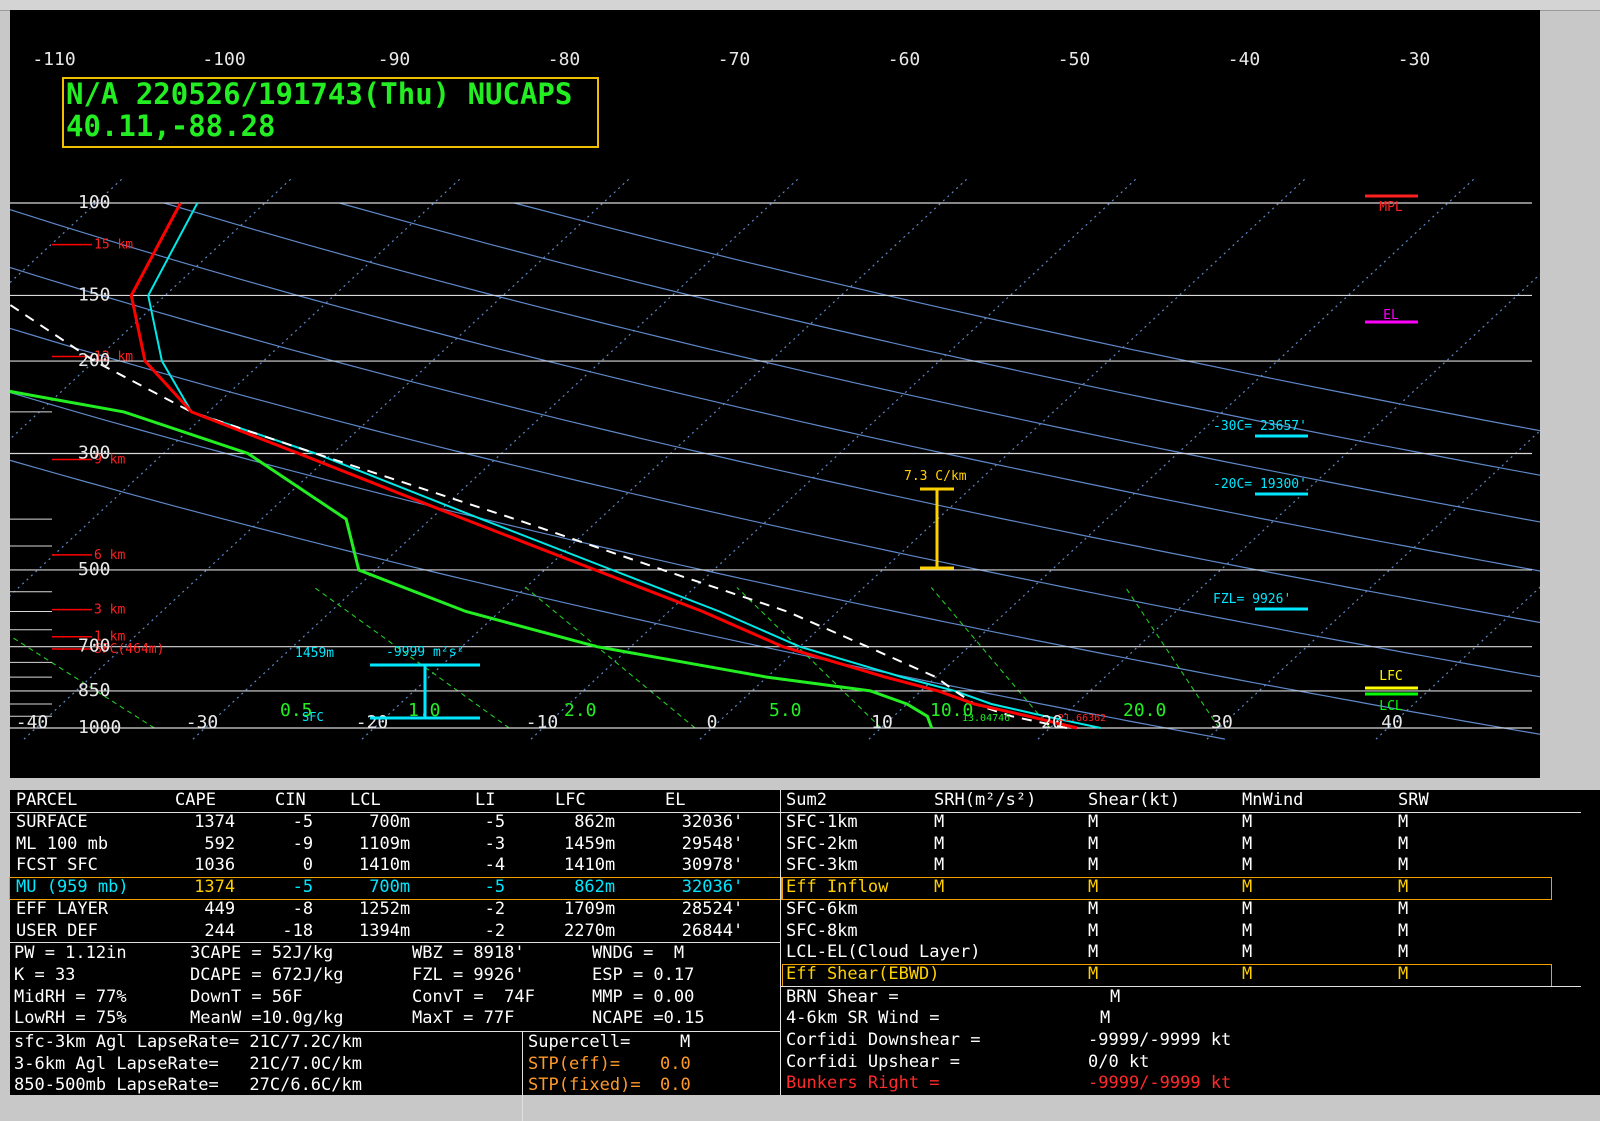 The image size is (1600, 1121). What do you see at coordinates (842, 996) in the screenshot?
I see `kinematic-extra-label: BRN Shear =` at bounding box center [842, 996].